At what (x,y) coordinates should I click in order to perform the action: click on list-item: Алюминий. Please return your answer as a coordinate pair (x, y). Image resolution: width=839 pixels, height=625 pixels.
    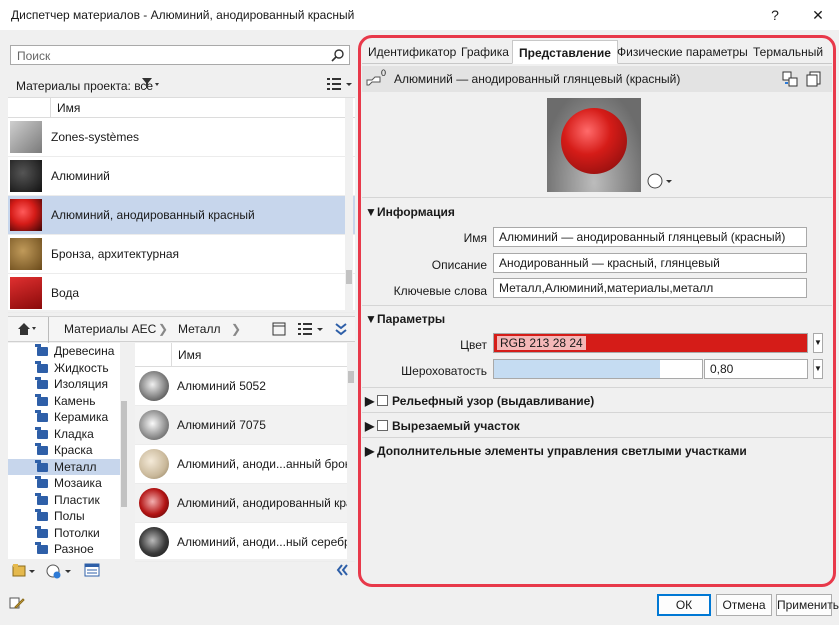
    Looking at the image, I should click on (181, 176).